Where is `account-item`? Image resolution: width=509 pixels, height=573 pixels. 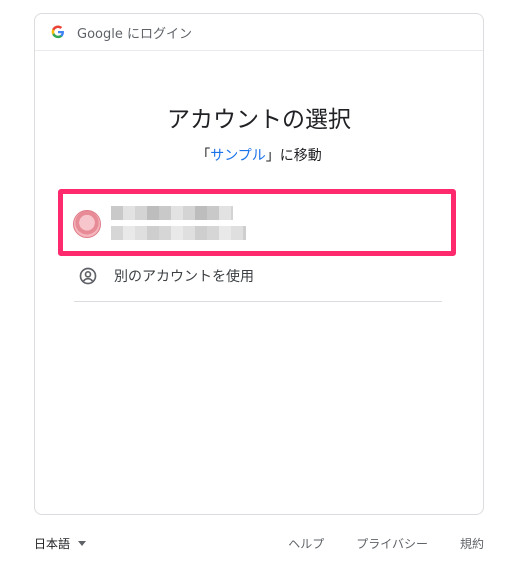 account-item is located at coordinates (258, 224).